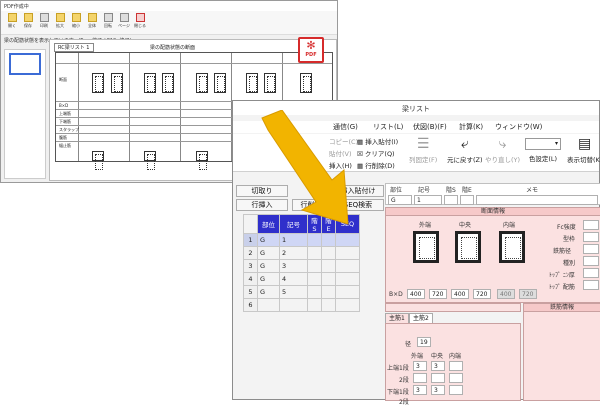 The width and height of the screenshot is (600, 406). Describe the element at coordinates (591, 261) in the screenshot. I see `type-field` at that location.